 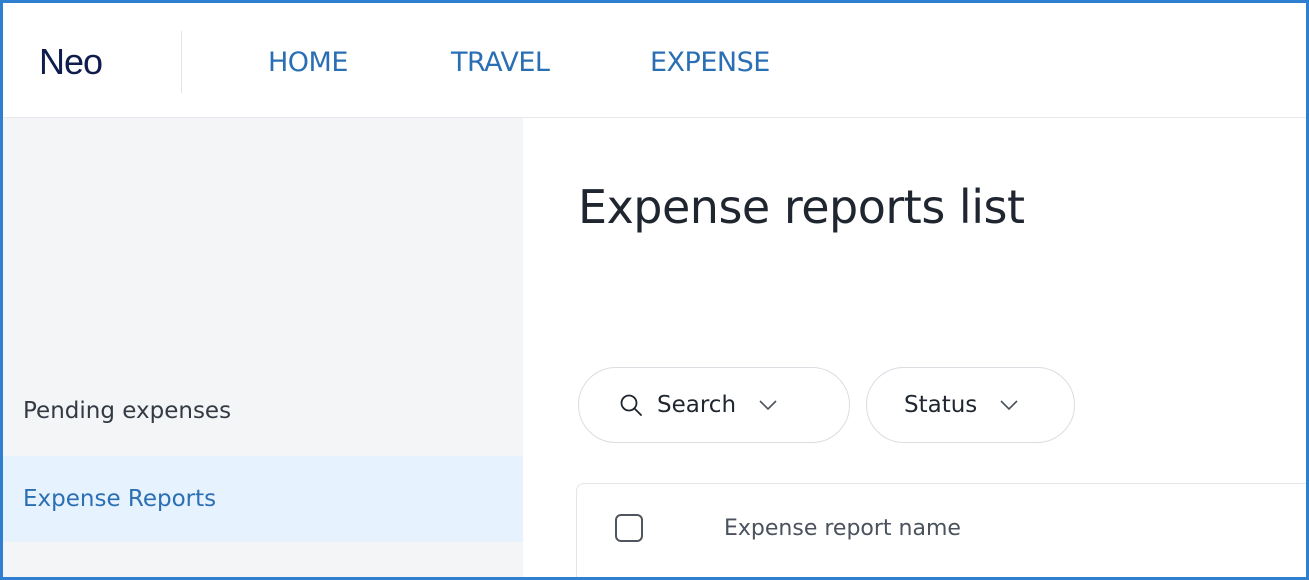 I want to click on search-filter-label: Search, so click(x=697, y=405).